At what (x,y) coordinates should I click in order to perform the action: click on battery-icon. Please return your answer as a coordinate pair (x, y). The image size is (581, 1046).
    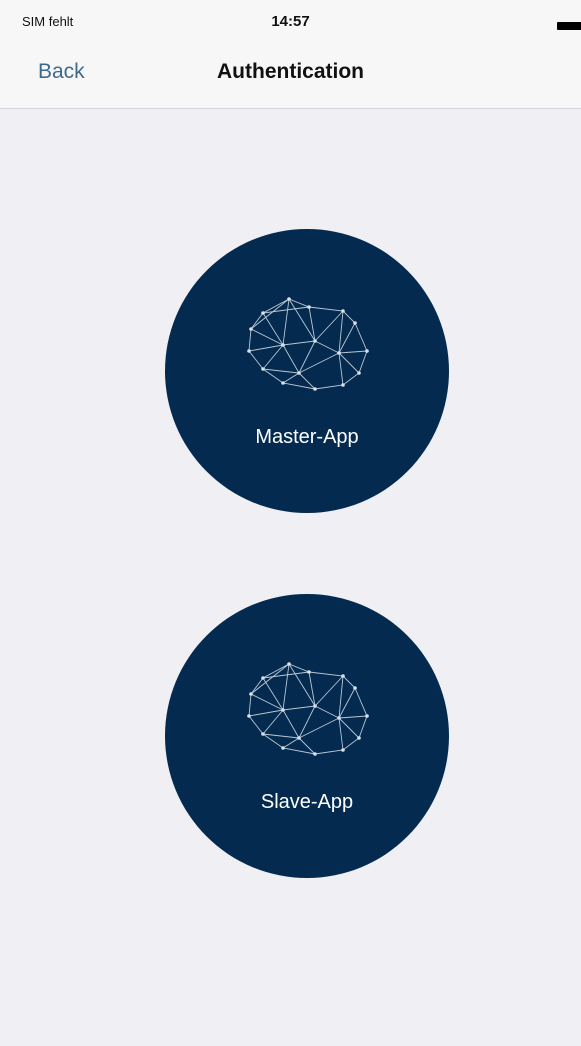
    Looking at the image, I should click on (569, 26).